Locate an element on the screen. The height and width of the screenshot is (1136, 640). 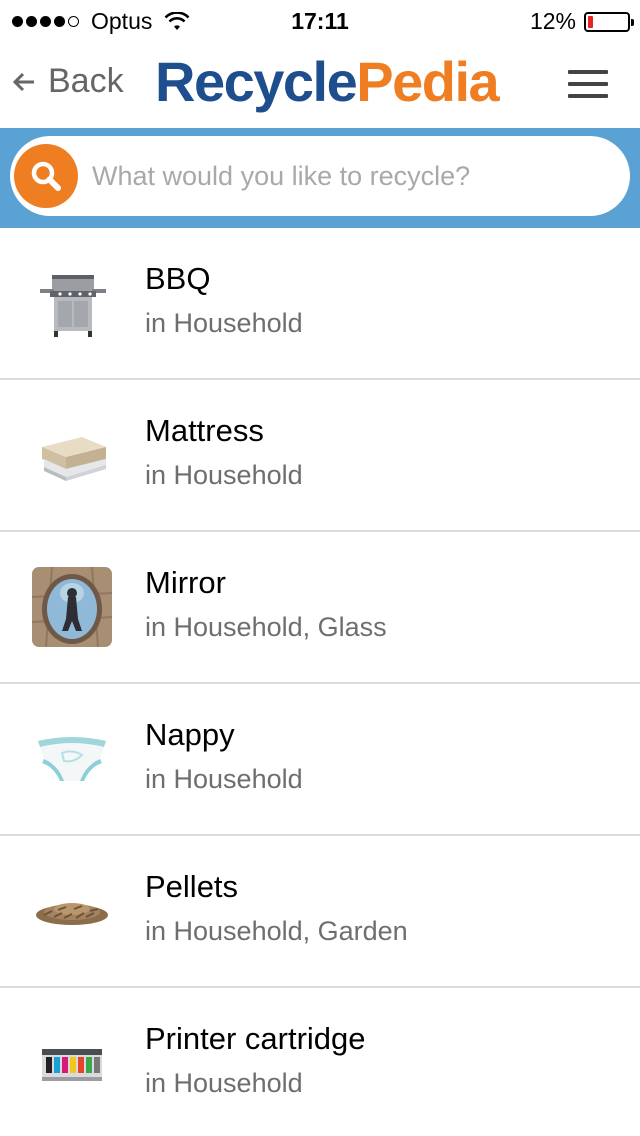
battery-icon is located at coordinates (609, 21).